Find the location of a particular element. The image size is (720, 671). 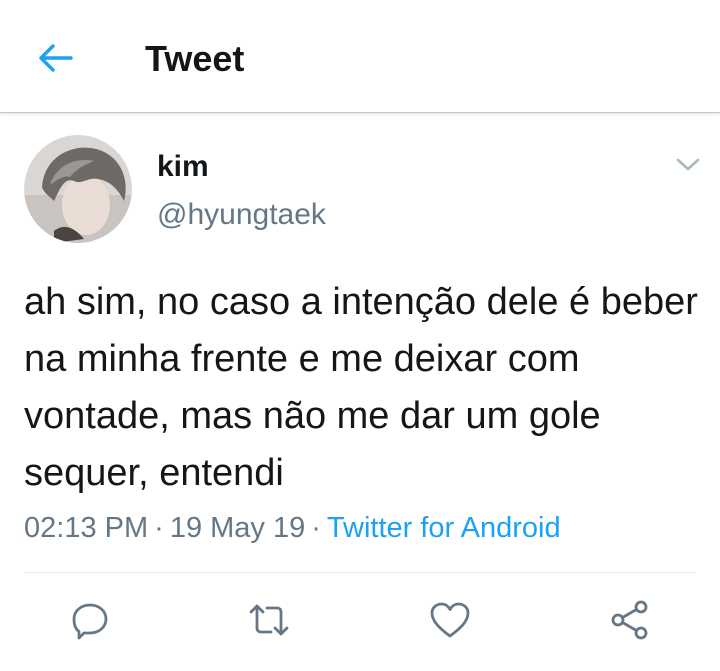

reply-button is located at coordinates (90, 620).